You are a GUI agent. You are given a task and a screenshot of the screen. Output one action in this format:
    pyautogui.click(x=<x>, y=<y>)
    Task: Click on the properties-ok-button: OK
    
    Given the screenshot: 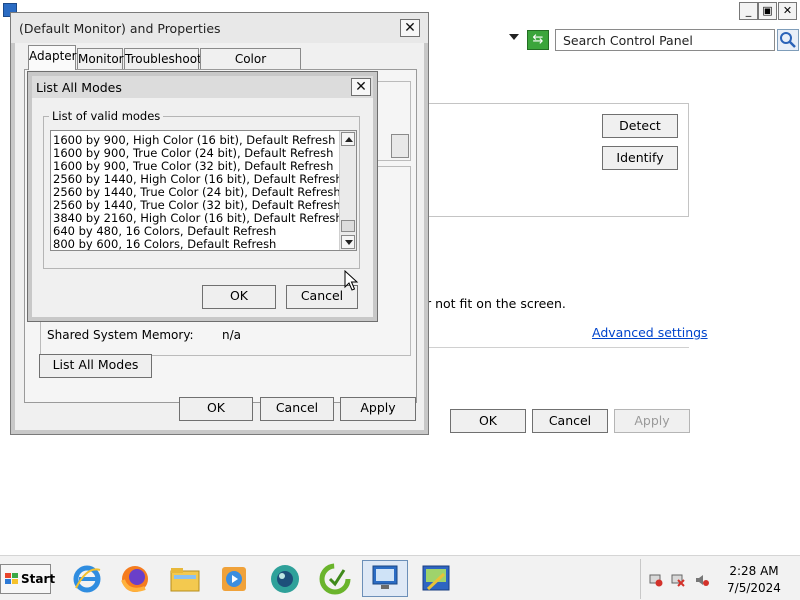 What is the action you would take?
    pyautogui.click(x=216, y=409)
    